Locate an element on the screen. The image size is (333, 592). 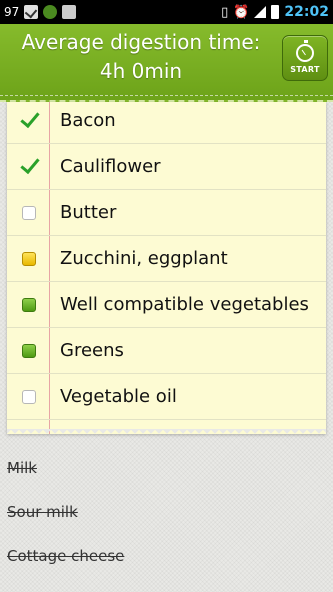
title-line-1: Average digestion time: is located at coordinates (141, 42).